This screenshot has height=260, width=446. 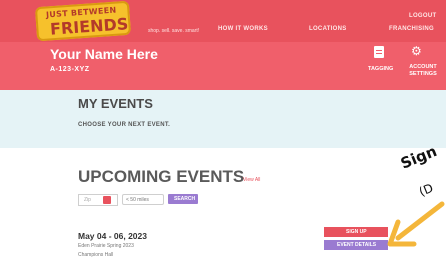 I want to click on nav-locations: LOCATIONS, so click(x=328, y=29).